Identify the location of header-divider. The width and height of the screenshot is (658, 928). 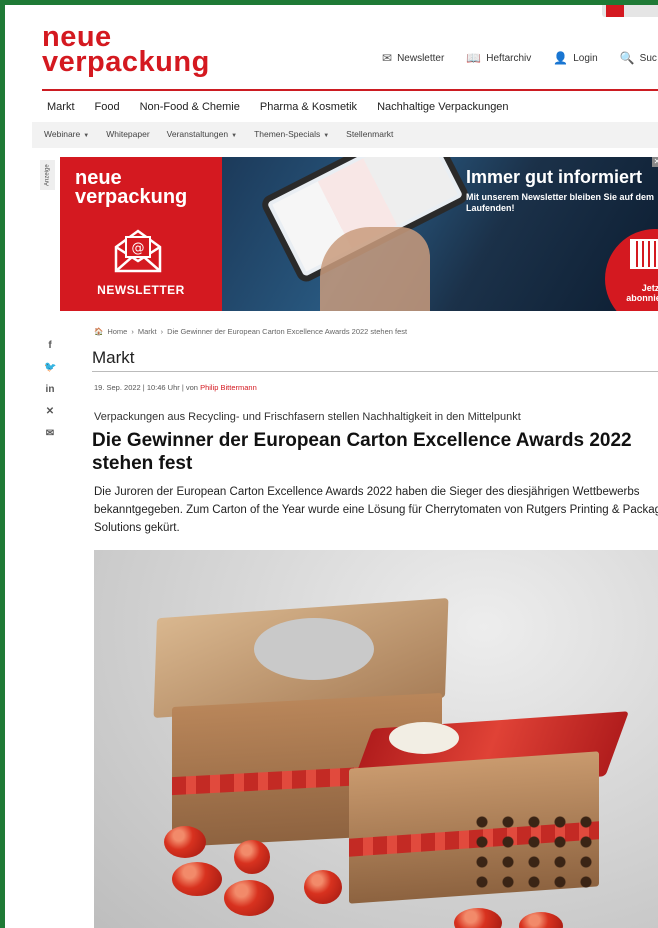
(350, 90).